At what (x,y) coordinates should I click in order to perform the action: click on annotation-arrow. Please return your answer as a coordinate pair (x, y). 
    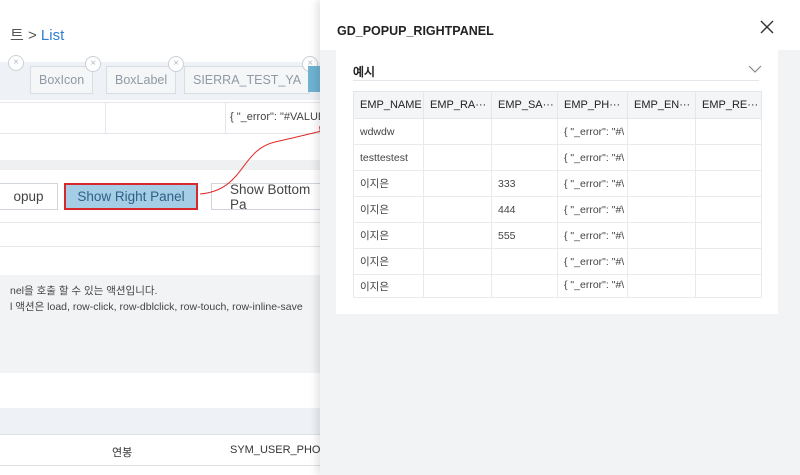
    Looking at the image, I should click on (262, 160).